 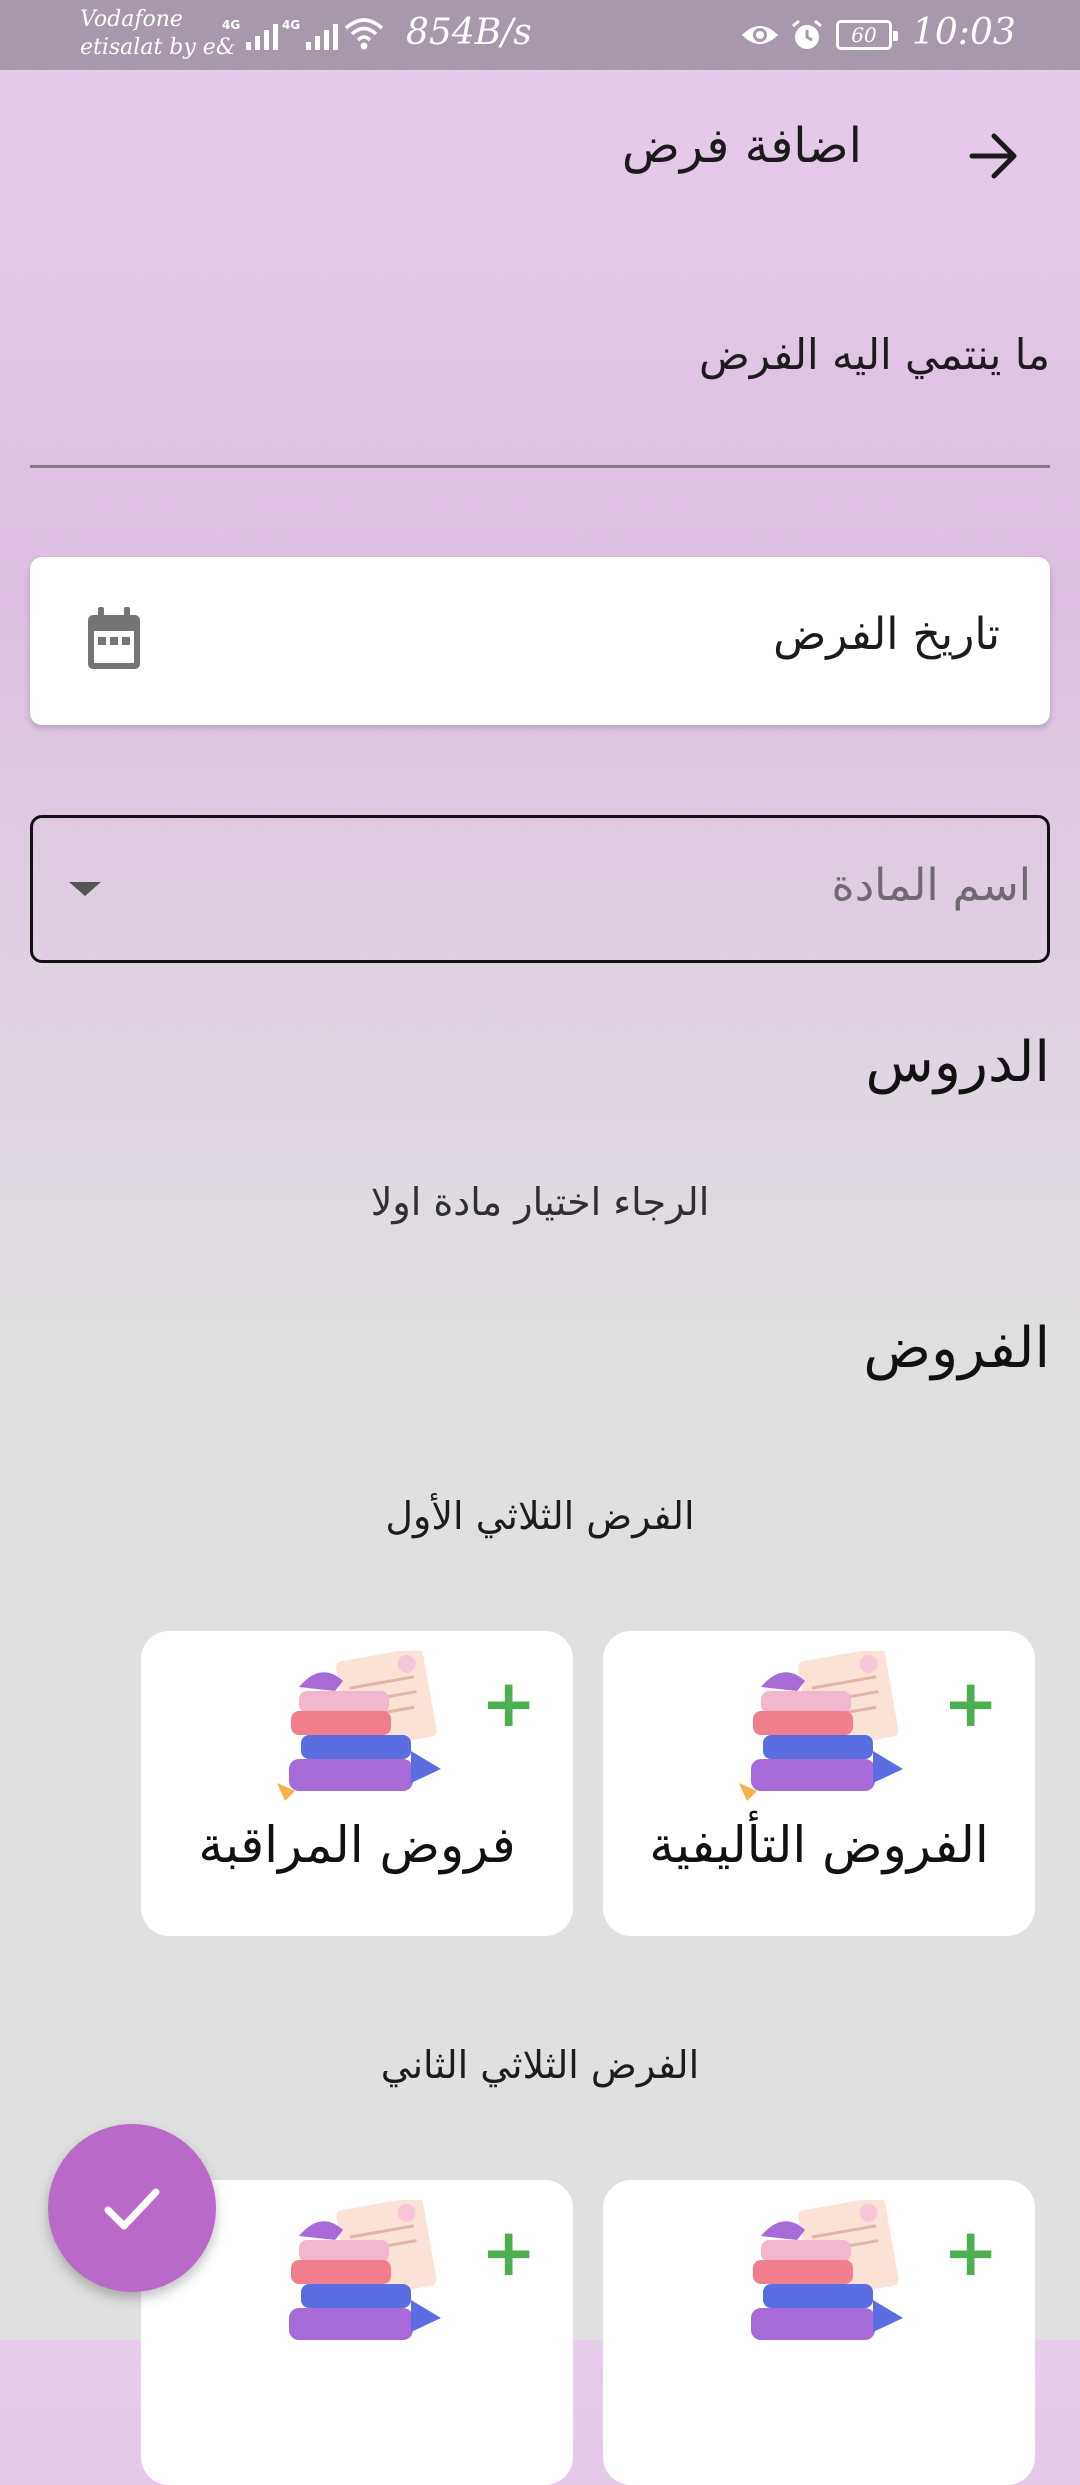 What do you see at coordinates (540, 394) in the screenshot?
I see `parent-input: ما ينتمي اليه الفرض` at bounding box center [540, 394].